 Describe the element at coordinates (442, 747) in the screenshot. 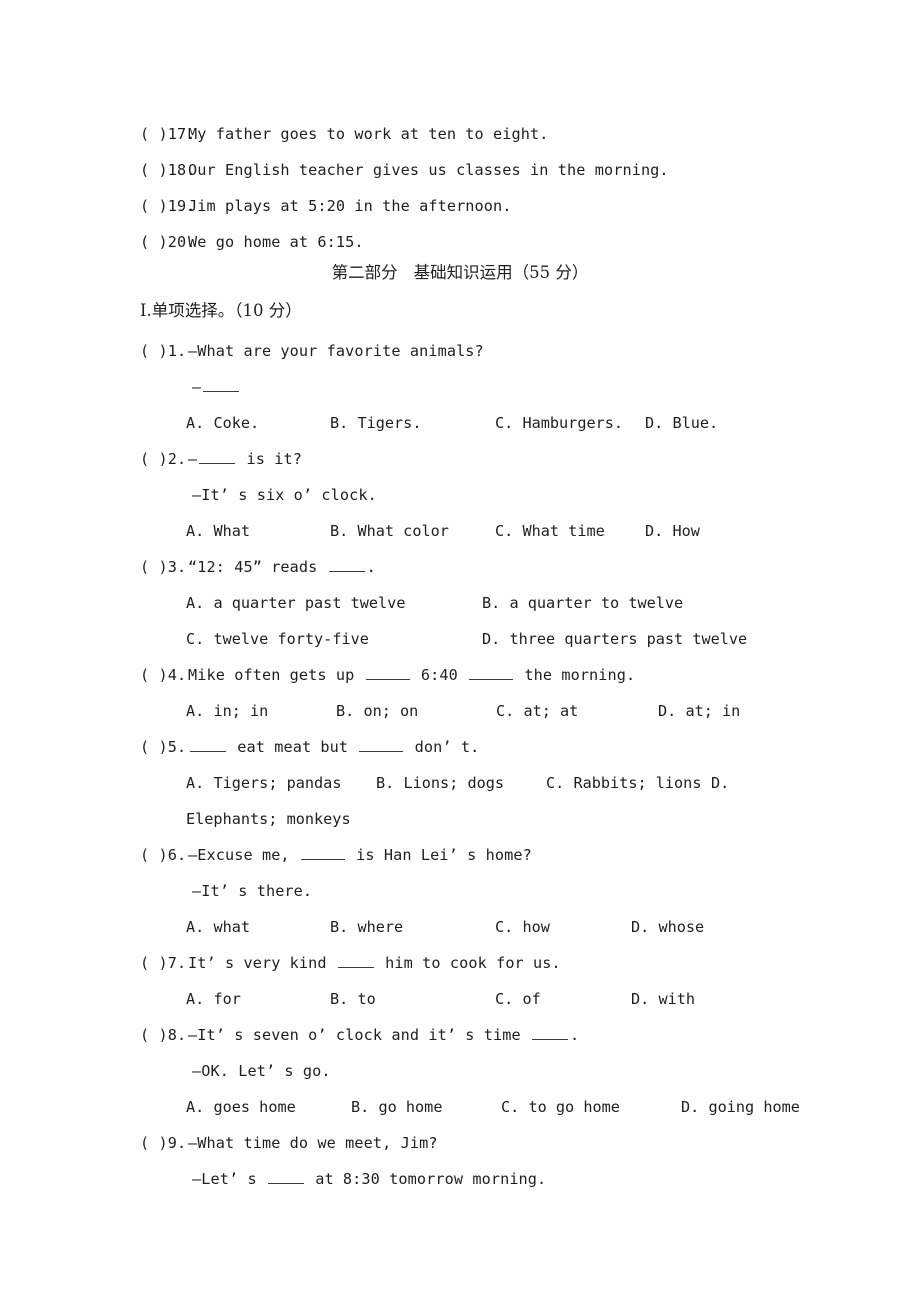

I see `question-5-text-after: don’ t.` at that location.